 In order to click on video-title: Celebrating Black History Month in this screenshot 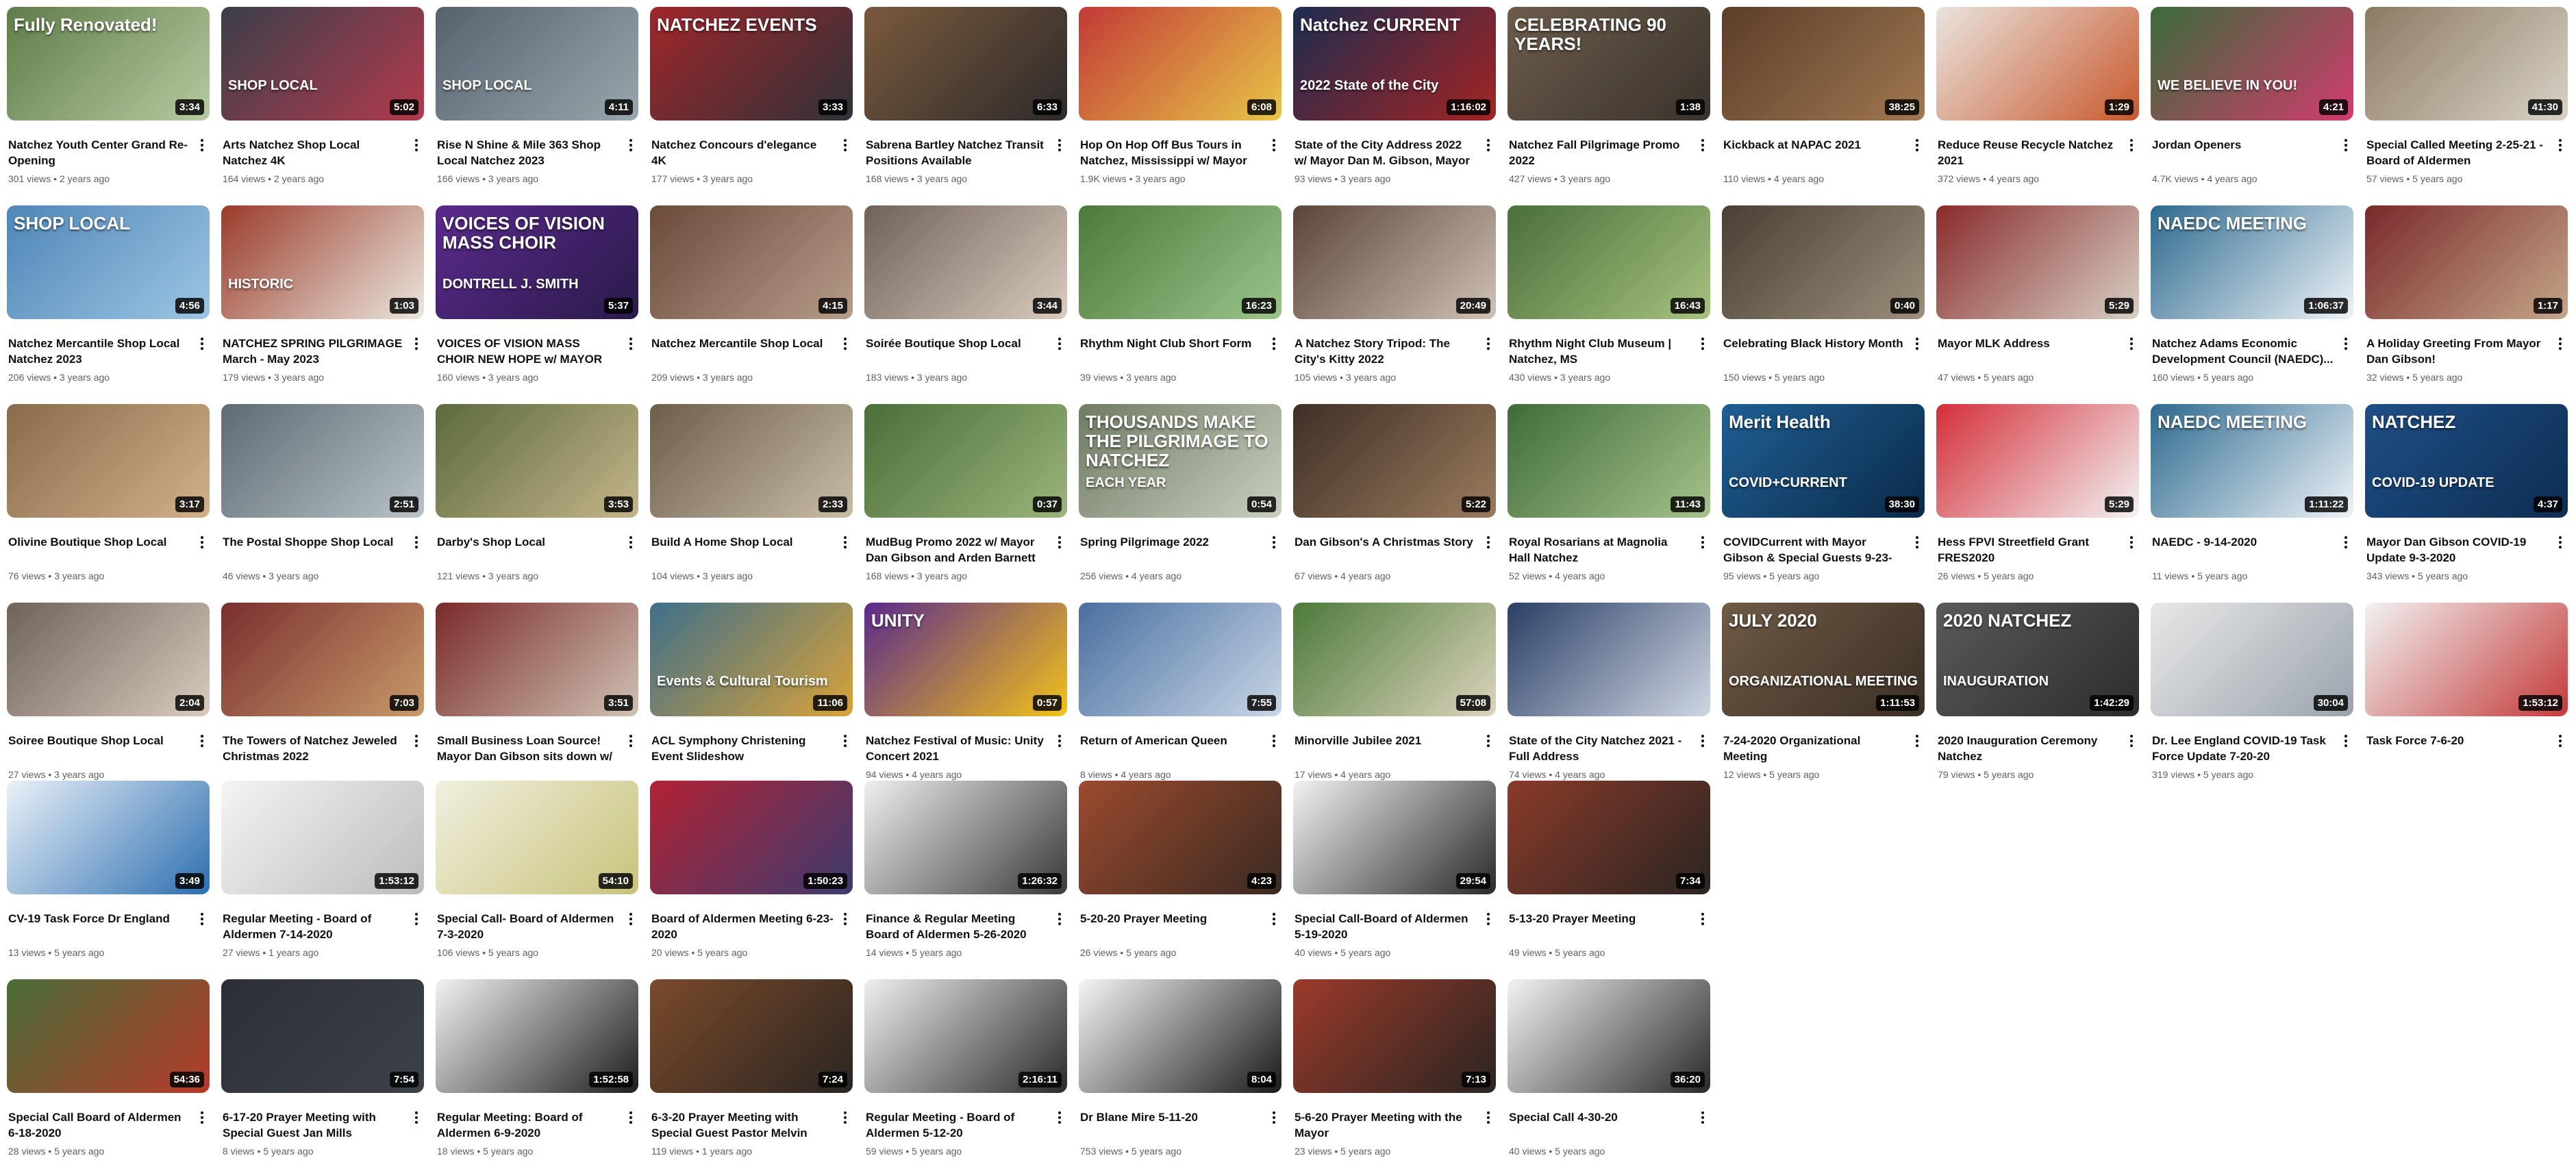, I will do `click(1814, 343)`.